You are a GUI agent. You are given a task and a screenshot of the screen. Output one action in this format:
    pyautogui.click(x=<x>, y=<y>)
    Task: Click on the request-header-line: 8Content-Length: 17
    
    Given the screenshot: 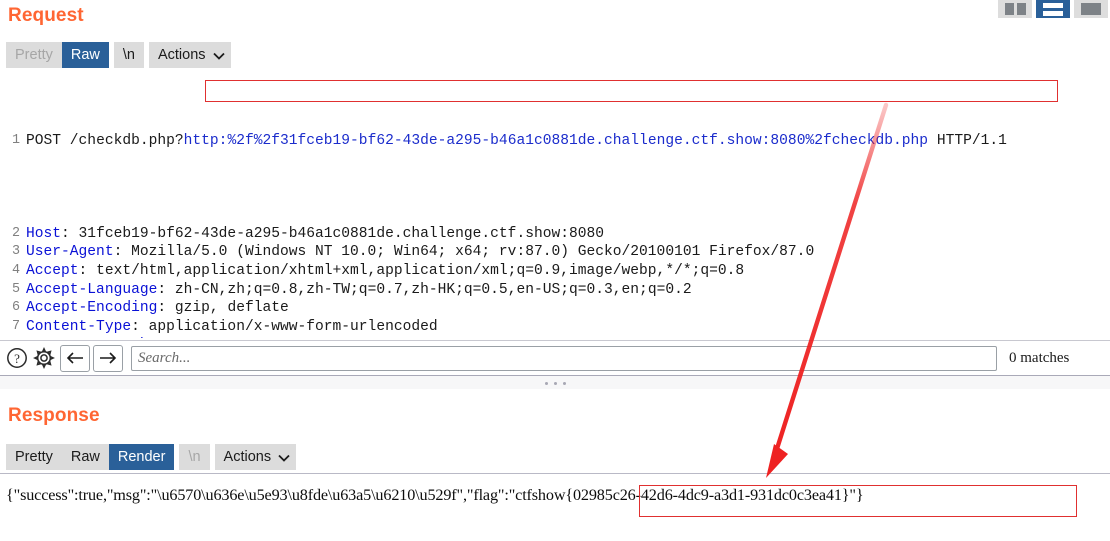 What is the action you would take?
    pyautogui.click(x=555, y=337)
    